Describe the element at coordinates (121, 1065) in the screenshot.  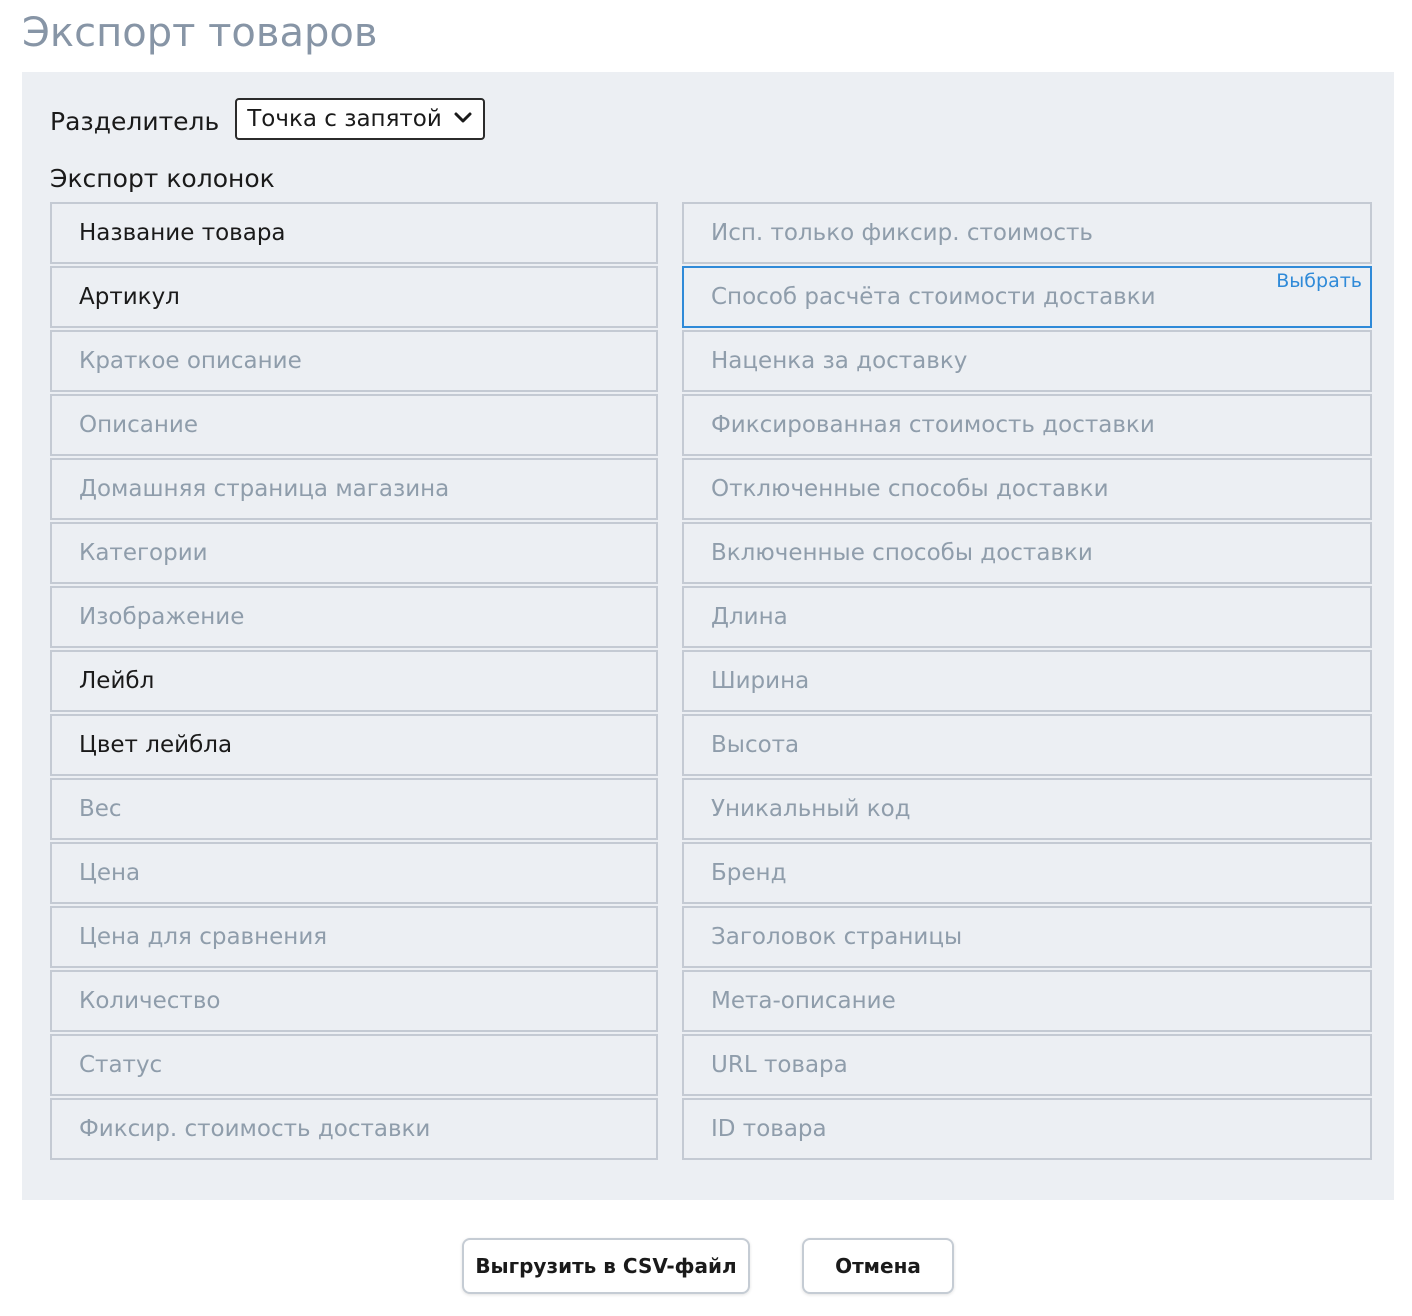
I see `column-item-label: Статус` at that location.